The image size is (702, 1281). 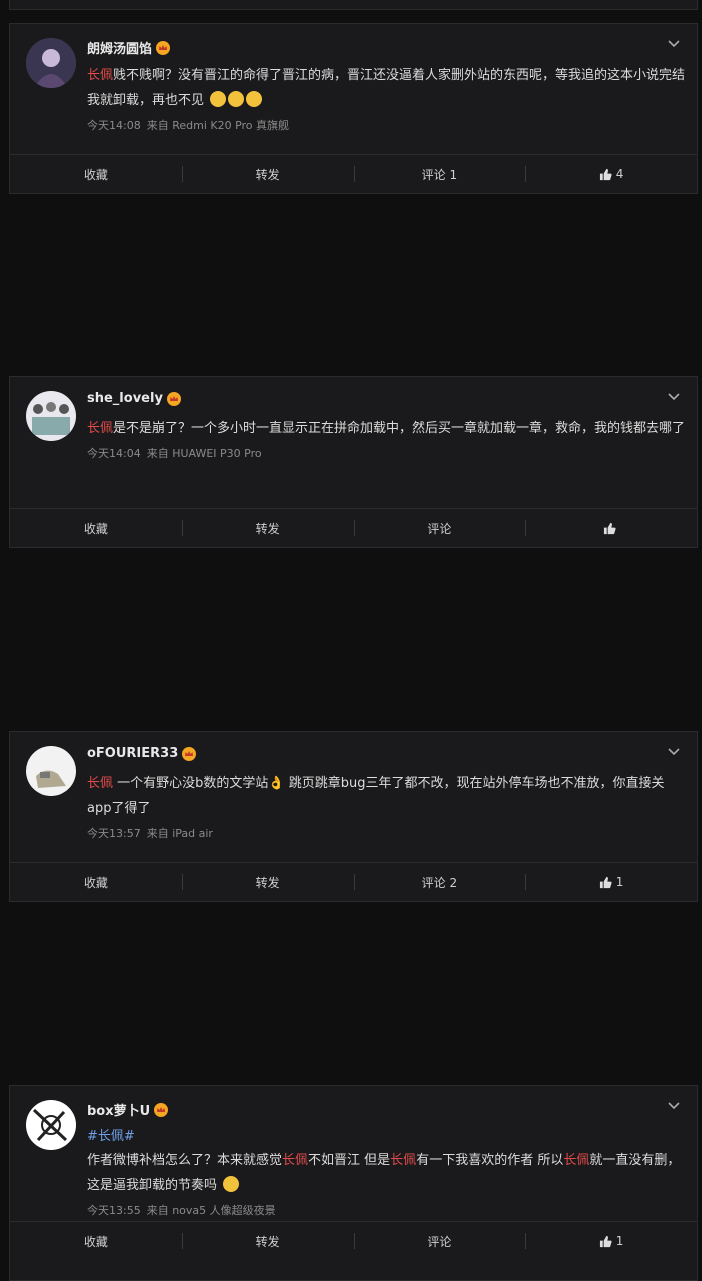 I want to click on username: box萝卜U, so click(x=118, y=1109).